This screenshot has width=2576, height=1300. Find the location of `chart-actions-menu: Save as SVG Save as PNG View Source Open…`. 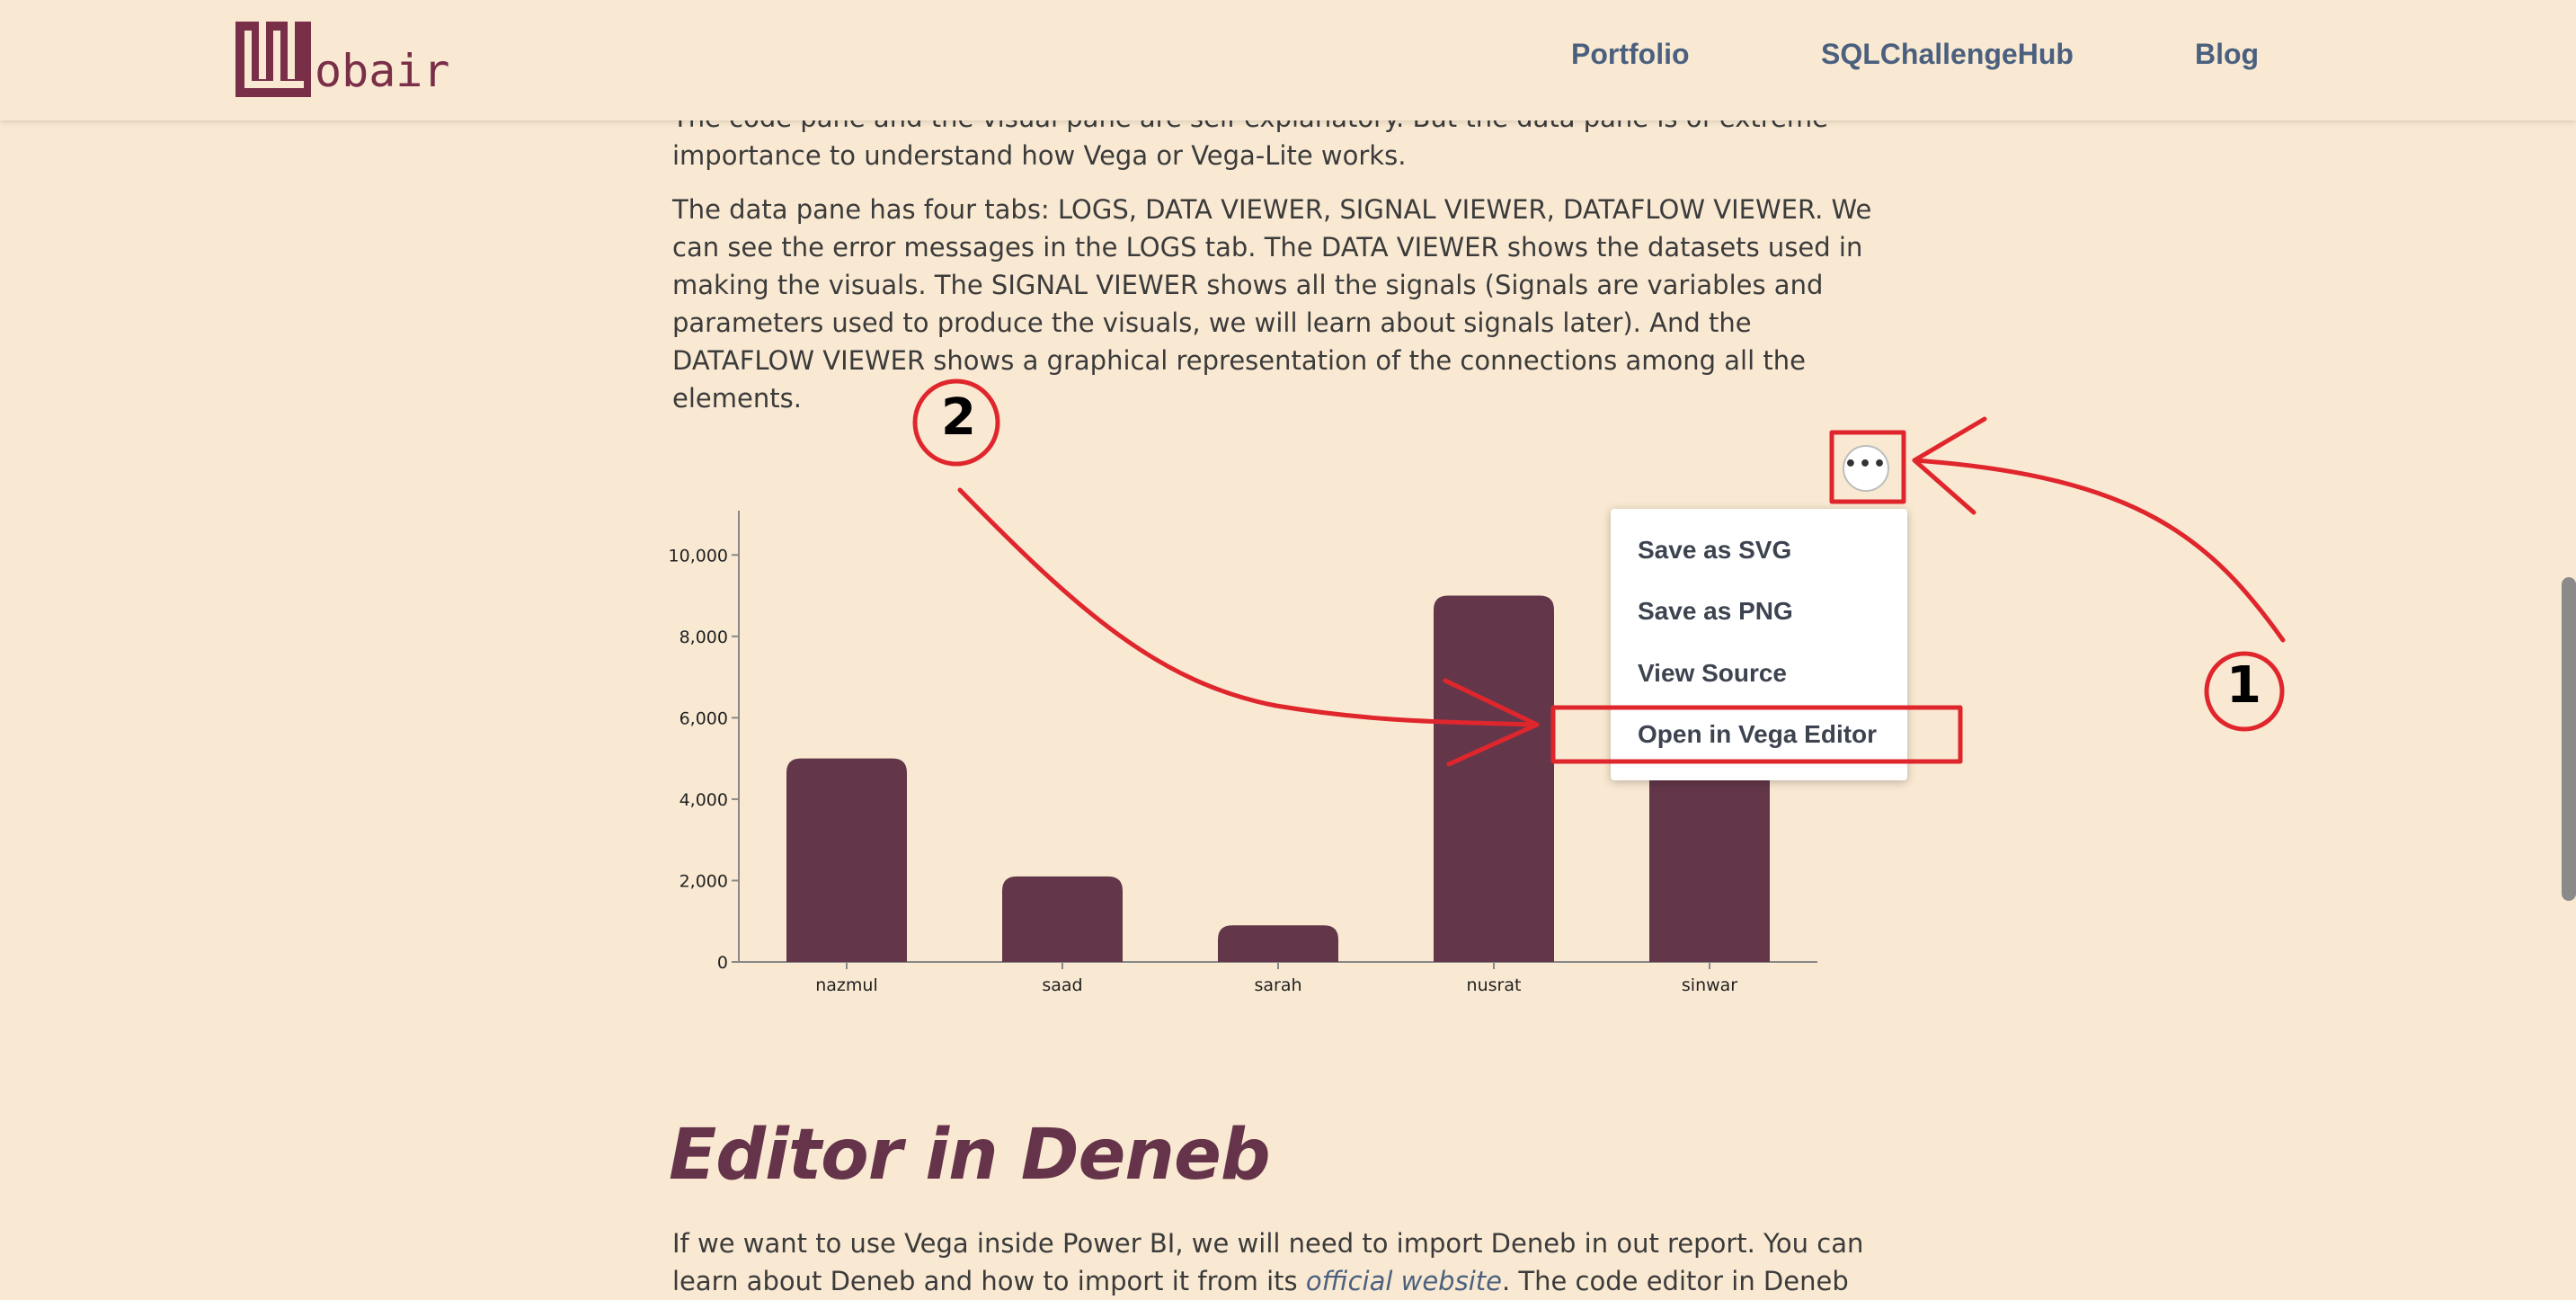

chart-actions-menu: Save as SVG Save as PNG View Source Open… is located at coordinates (1759, 644).